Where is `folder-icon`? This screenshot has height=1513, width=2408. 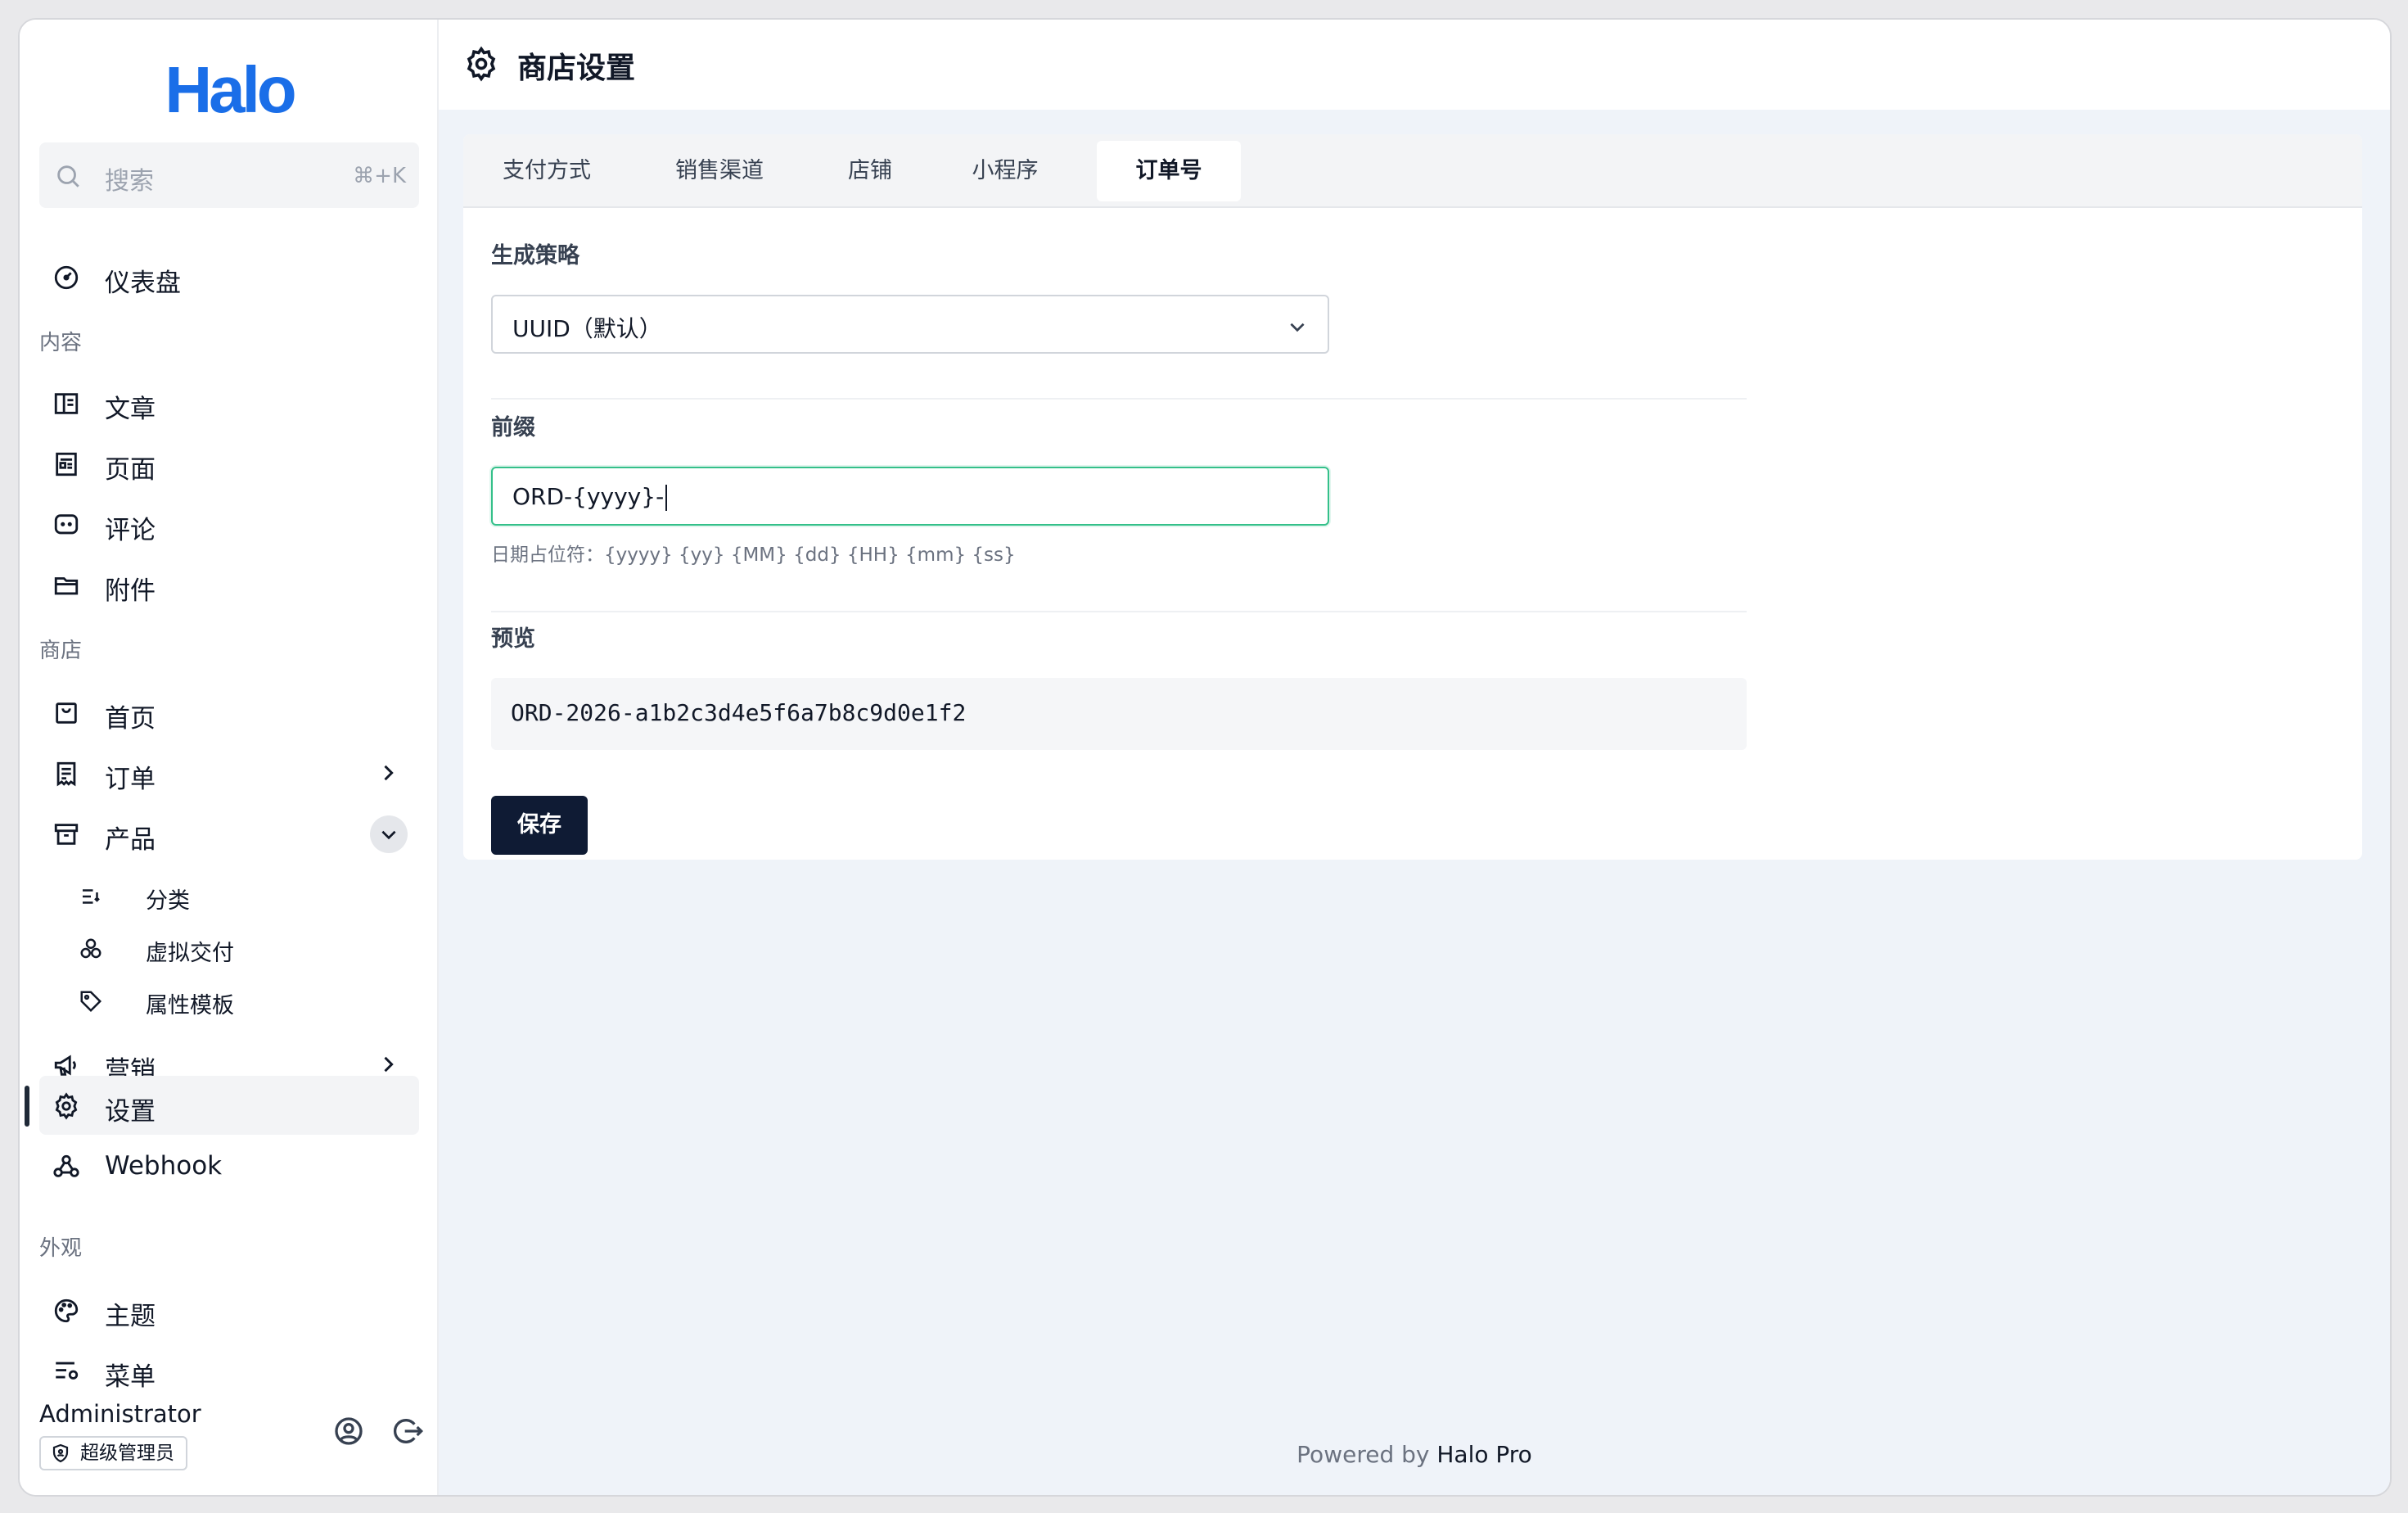
folder-icon is located at coordinates (66, 586).